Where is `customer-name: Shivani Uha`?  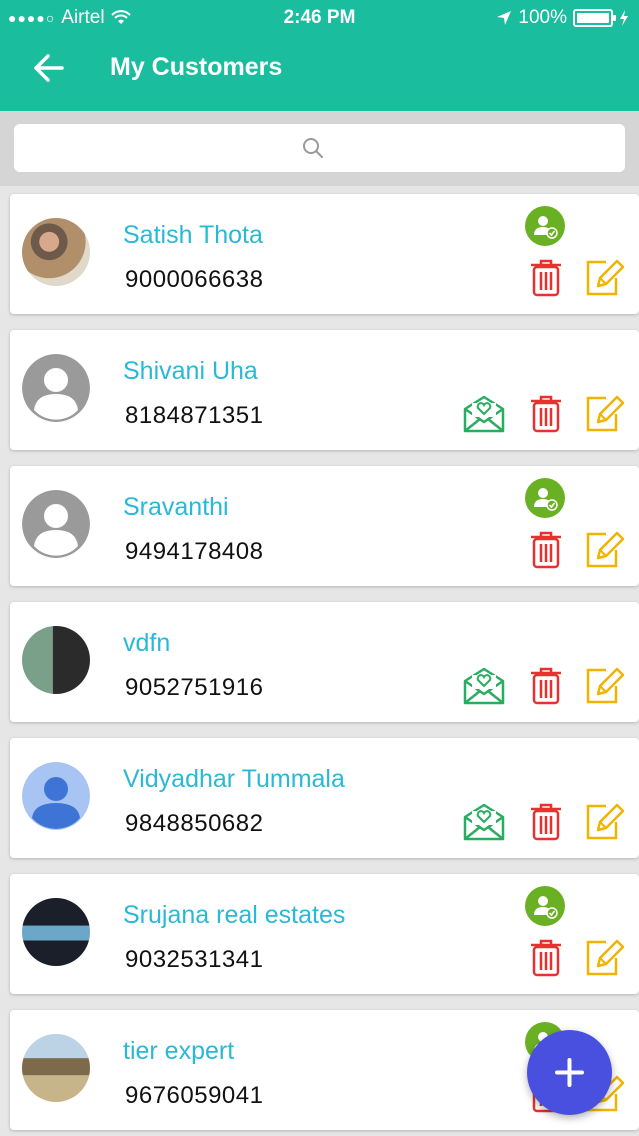 customer-name: Shivani Uha is located at coordinates (190, 371).